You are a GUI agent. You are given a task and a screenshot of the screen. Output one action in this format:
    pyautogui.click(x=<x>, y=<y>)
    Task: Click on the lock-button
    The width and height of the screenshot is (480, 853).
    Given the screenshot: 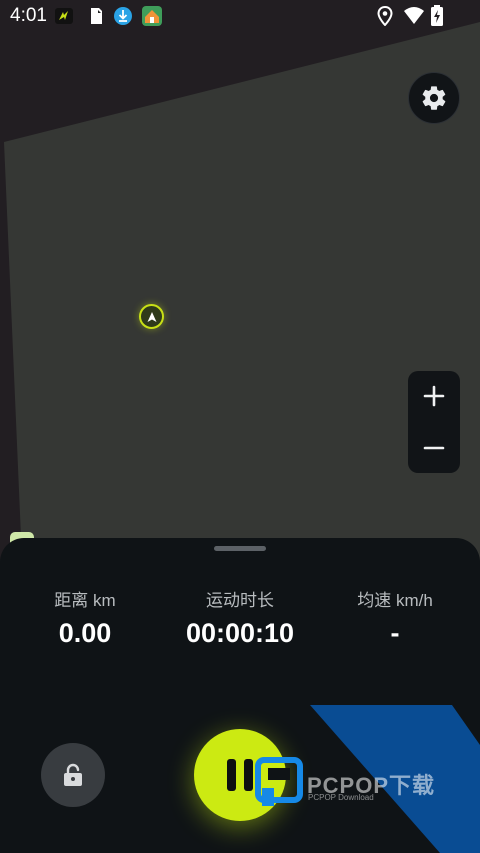 What is the action you would take?
    pyautogui.click(x=73, y=775)
    